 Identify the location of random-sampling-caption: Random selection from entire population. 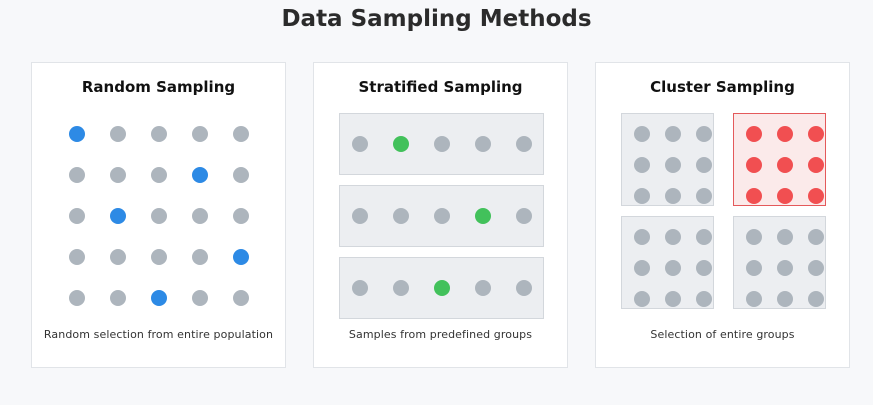
(158, 334).